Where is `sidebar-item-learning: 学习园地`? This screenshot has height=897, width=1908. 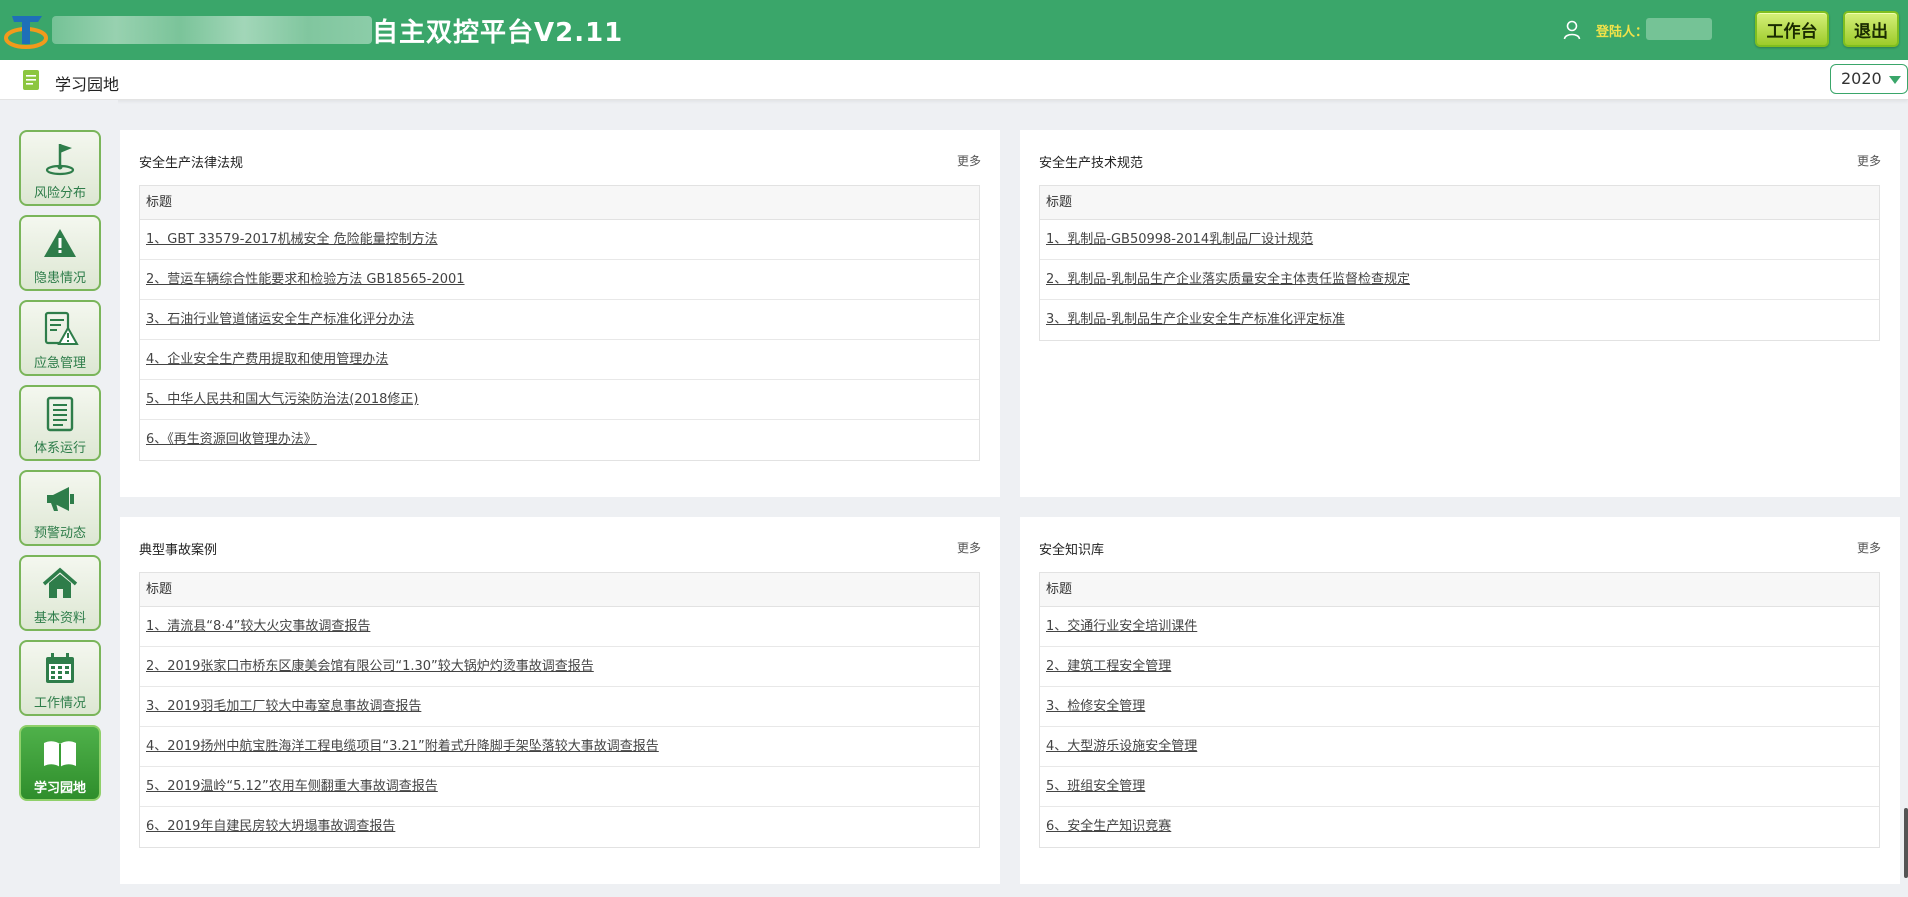 sidebar-item-learning: 学习园地 is located at coordinates (60, 763).